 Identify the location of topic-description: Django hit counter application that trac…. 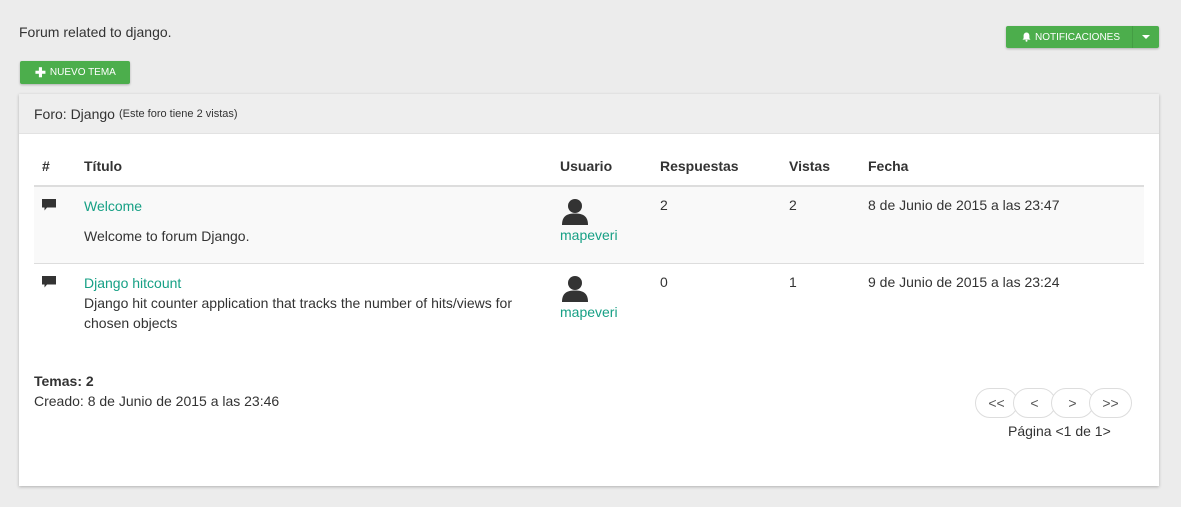
(298, 313).